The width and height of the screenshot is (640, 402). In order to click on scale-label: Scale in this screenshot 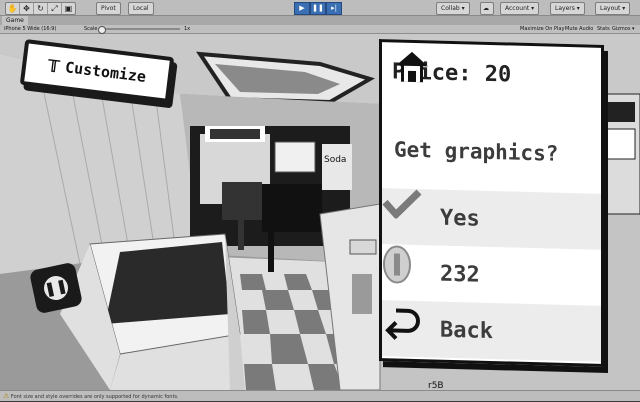, I will do `click(91, 29)`.